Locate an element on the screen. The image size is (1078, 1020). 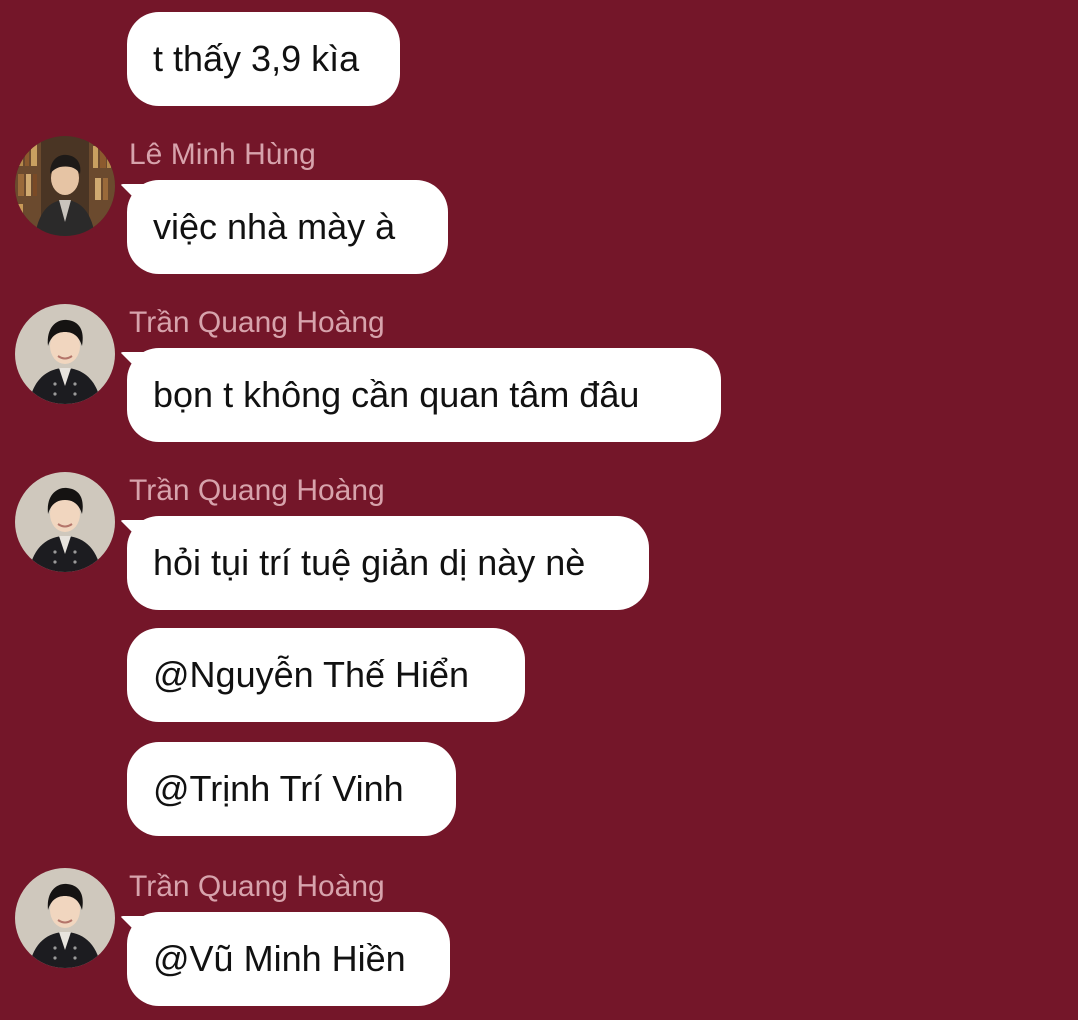
message-bubble: @Trịnh Trí Vinh is located at coordinates (291, 789).